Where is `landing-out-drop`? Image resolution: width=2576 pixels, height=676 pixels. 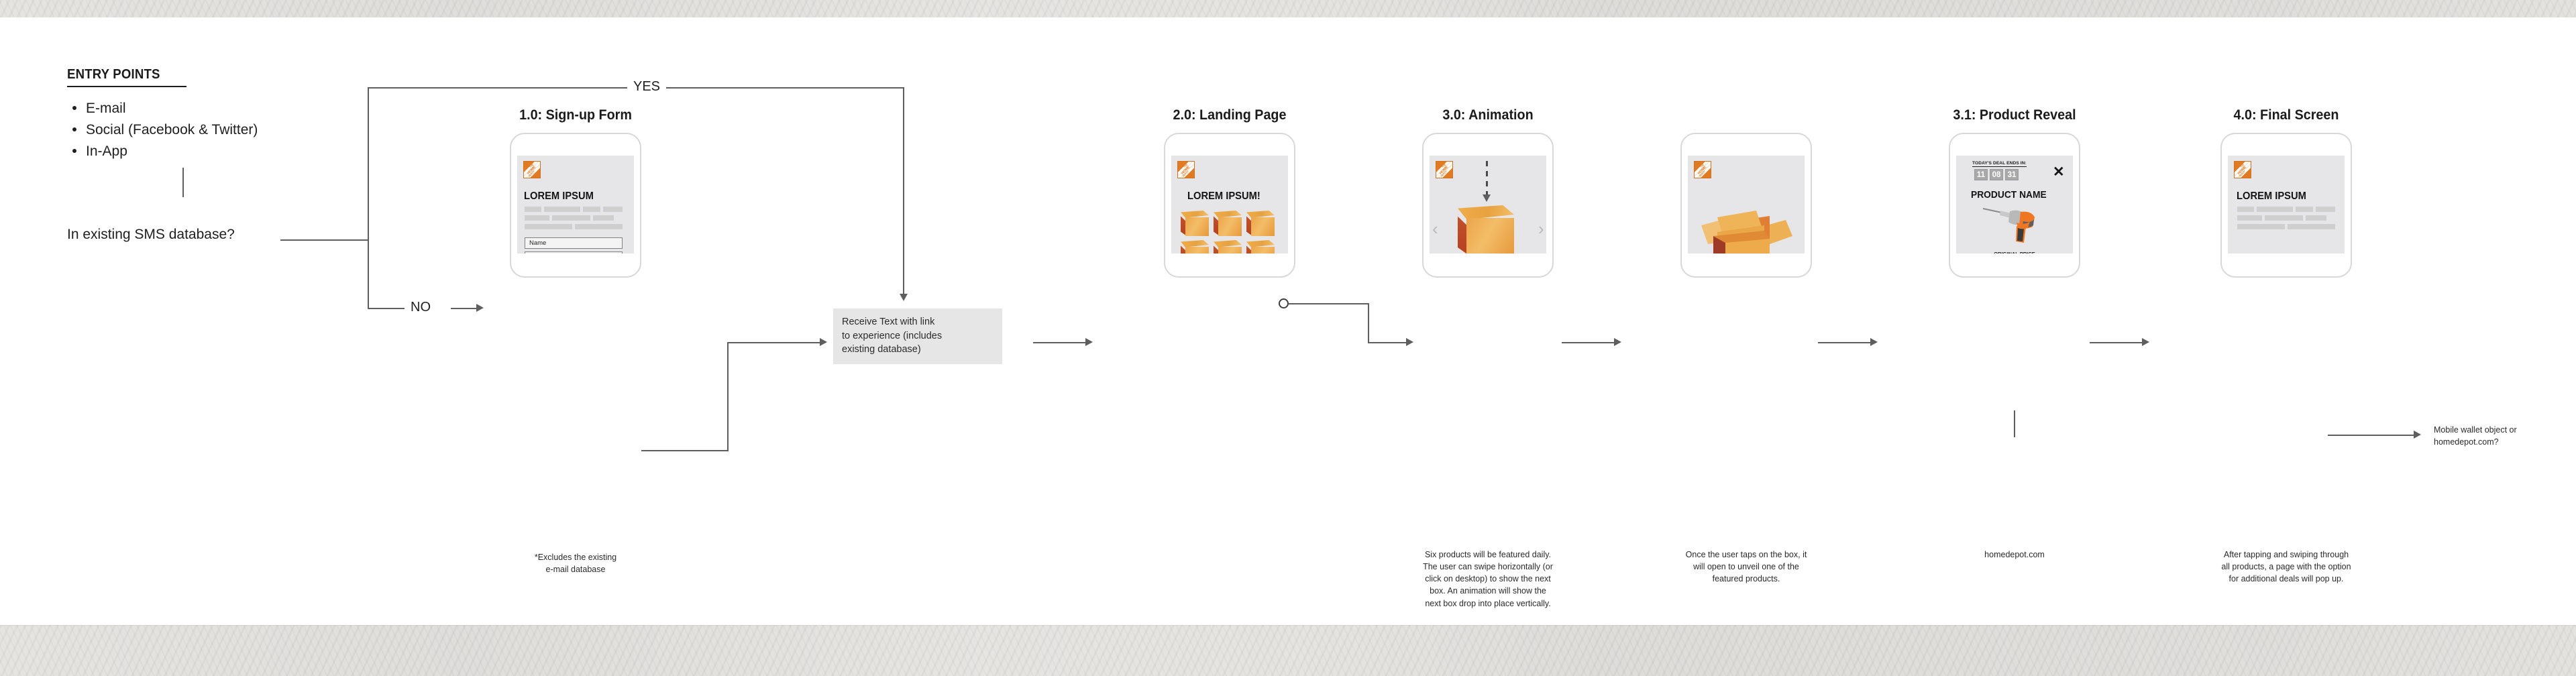
landing-out-drop is located at coordinates (1368, 322).